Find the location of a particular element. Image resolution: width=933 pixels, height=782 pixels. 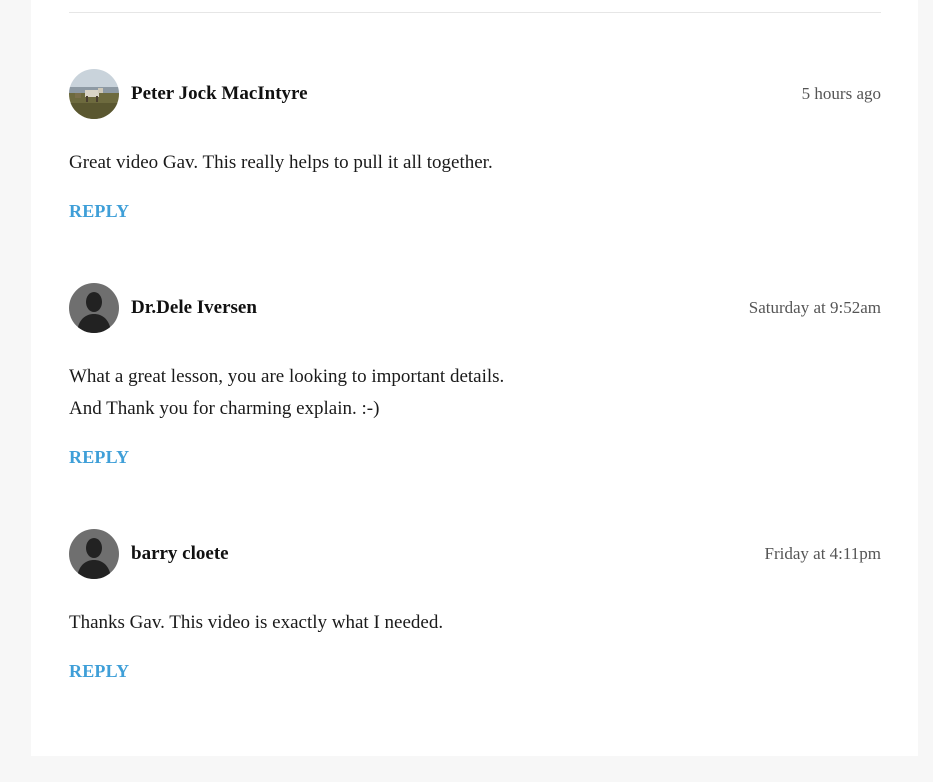

landscape-photo-icon is located at coordinates (94, 94).